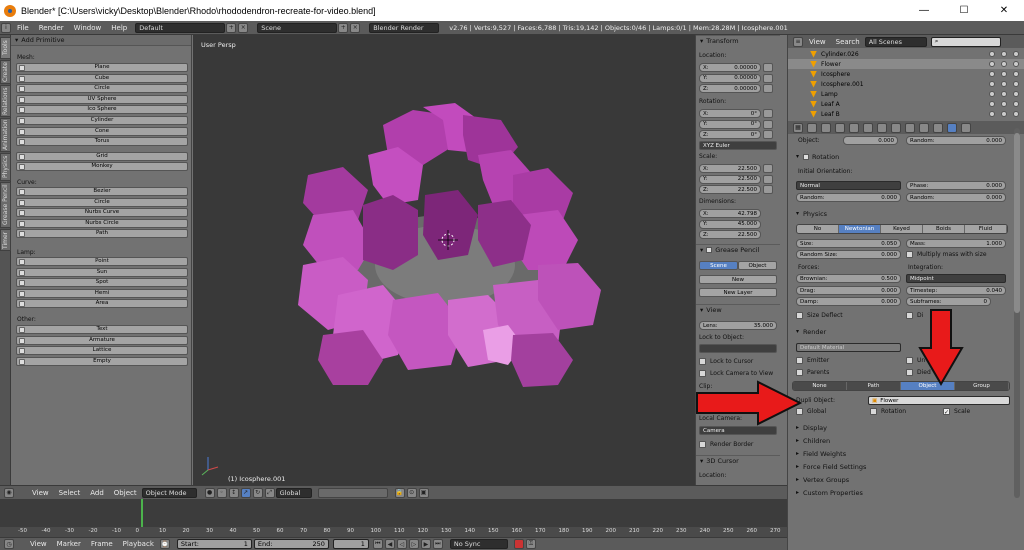 The image size is (1024, 550). Describe the element at coordinates (726, 444) in the screenshot. I see `render-border-checkbox: Render Border` at that location.